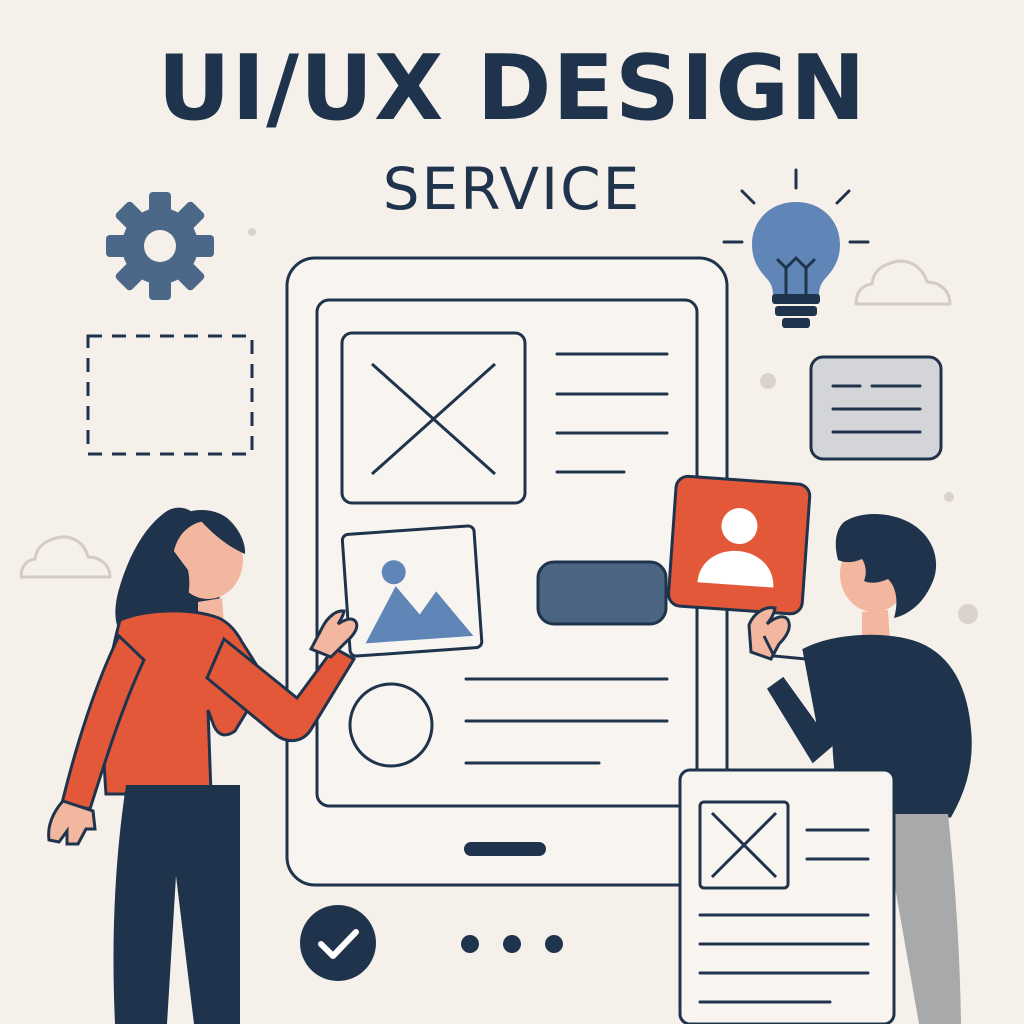 The height and width of the screenshot is (1024, 1024). I want to click on user-icon, so click(739, 545).